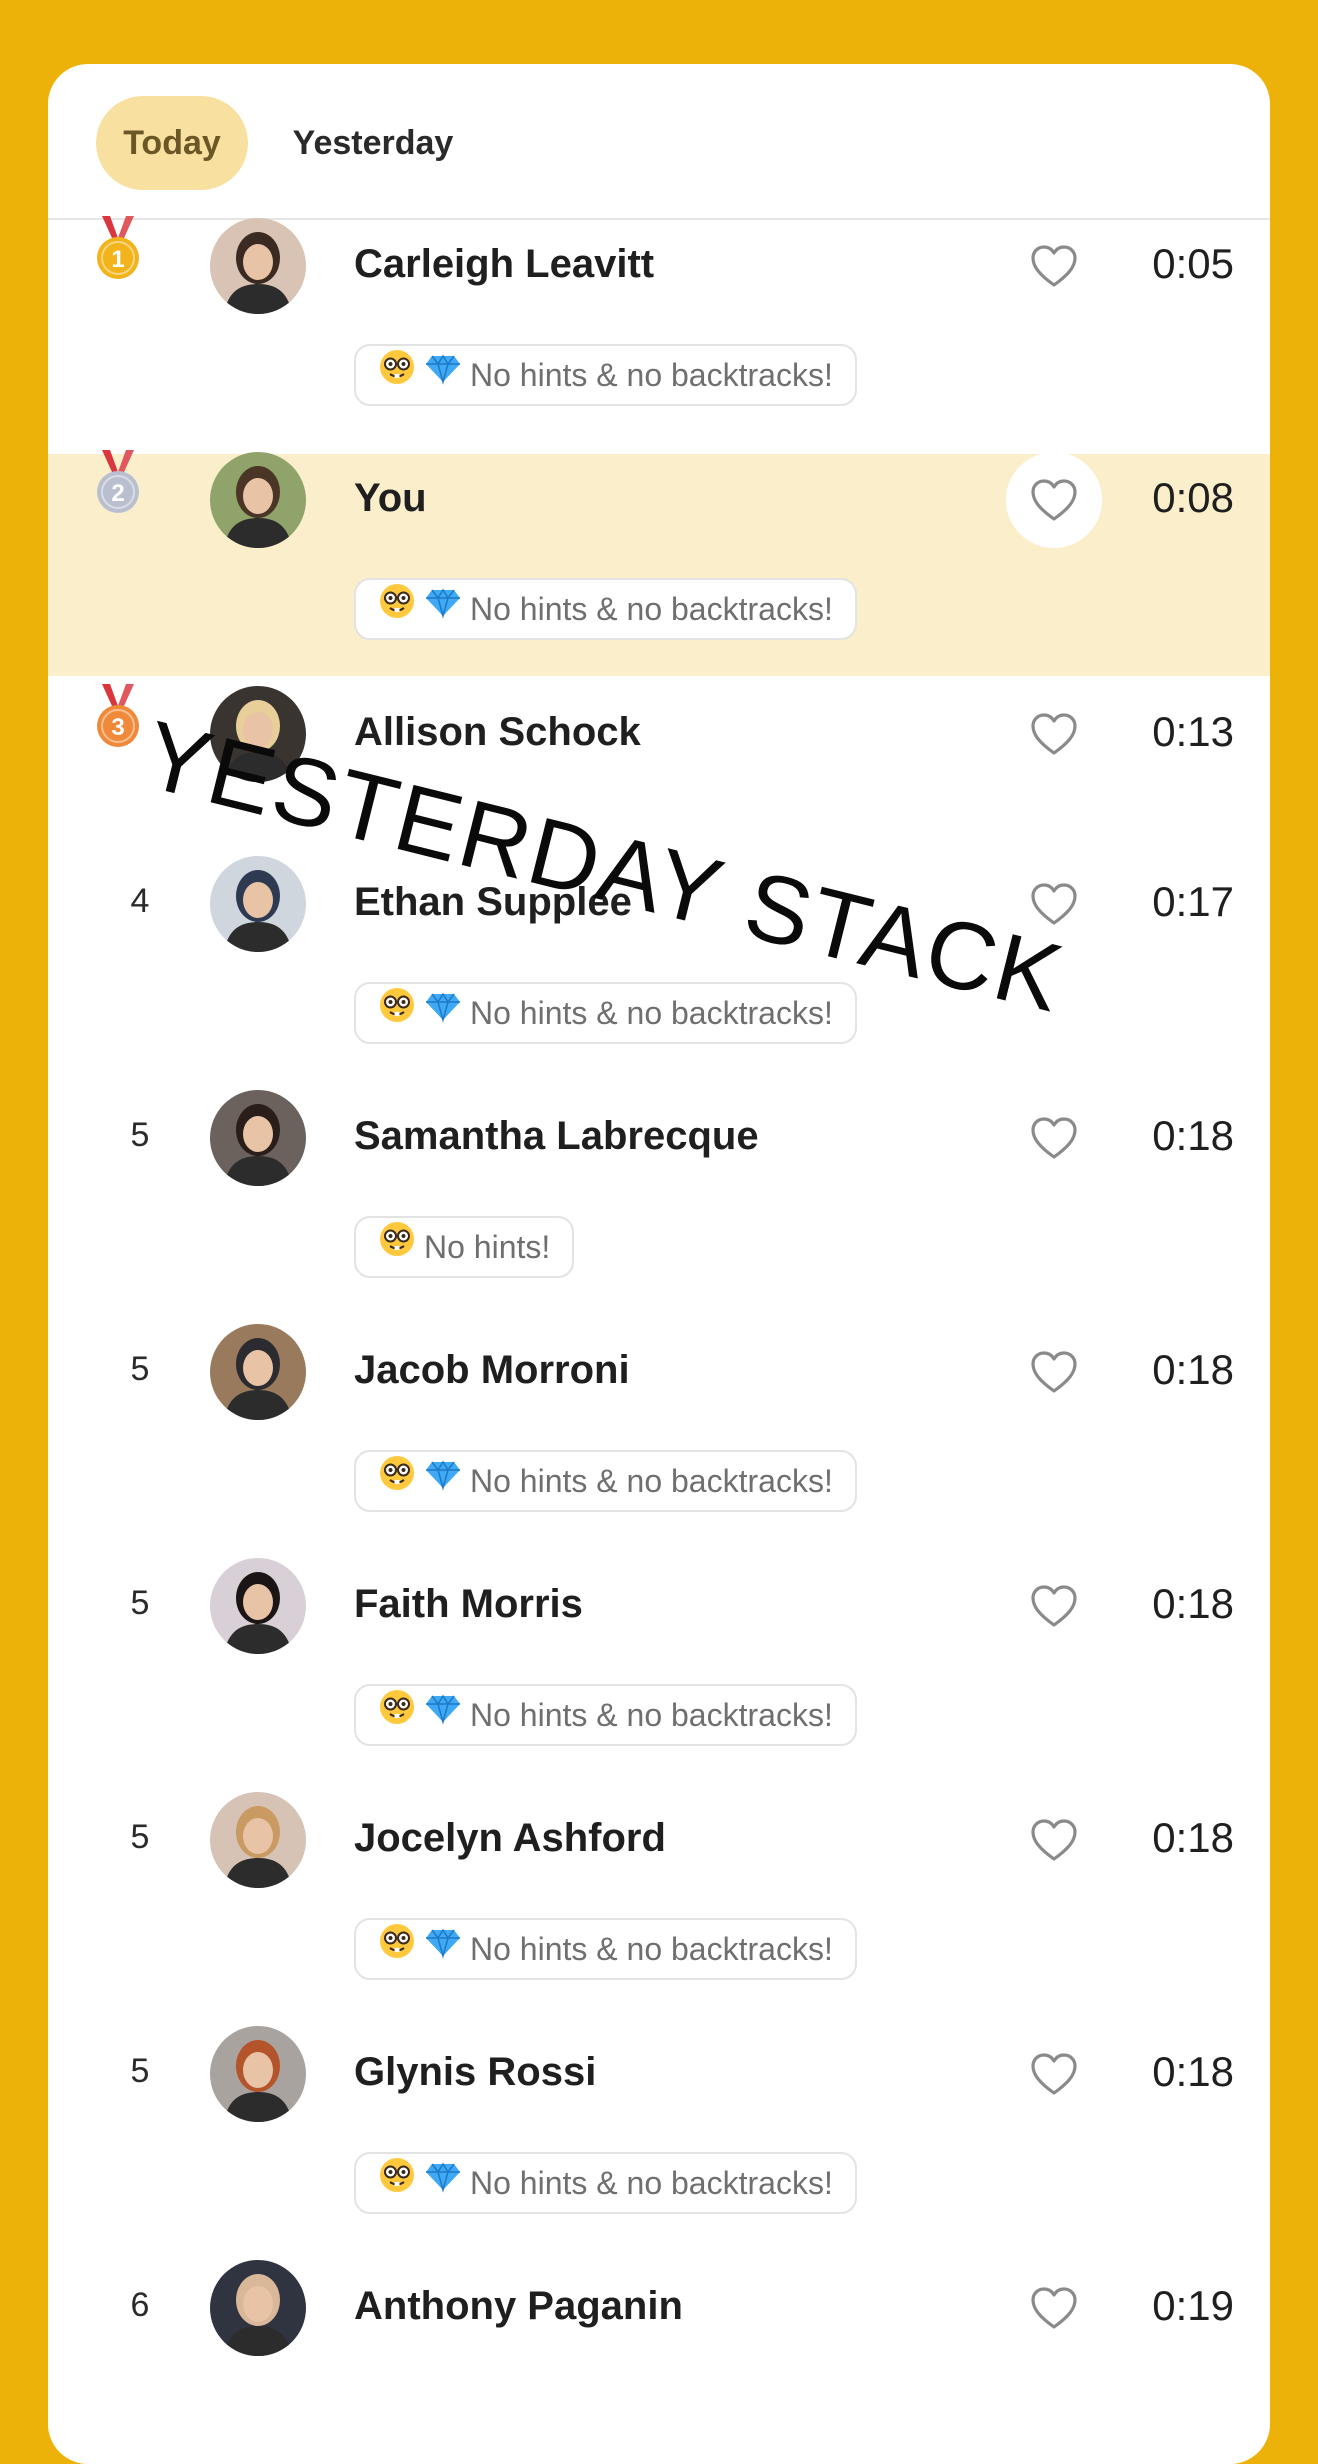 The width and height of the screenshot is (1318, 2464). What do you see at coordinates (140, 2305) in the screenshot?
I see `rank-number: 6` at bounding box center [140, 2305].